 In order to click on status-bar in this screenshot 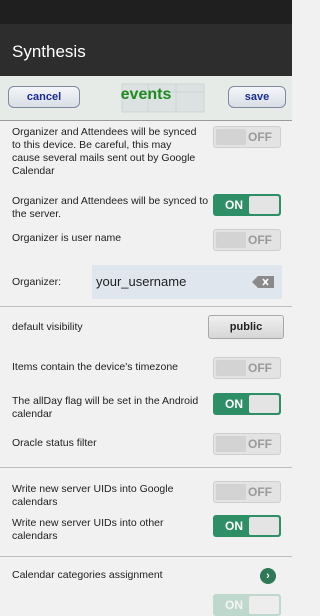, I will do `click(146, 12)`.